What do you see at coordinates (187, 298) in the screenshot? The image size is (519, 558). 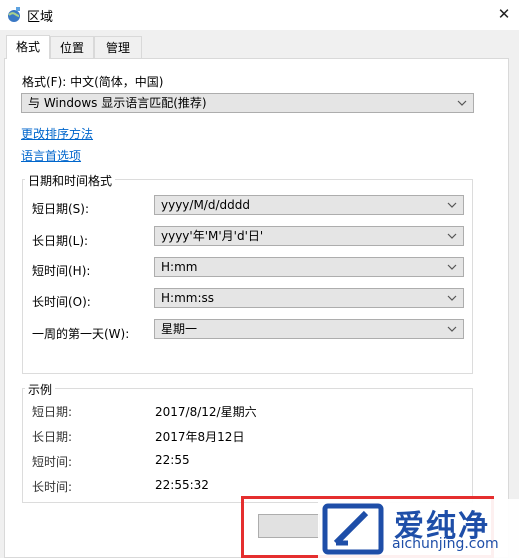 I see `long-time-value: H:mm:ss` at bounding box center [187, 298].